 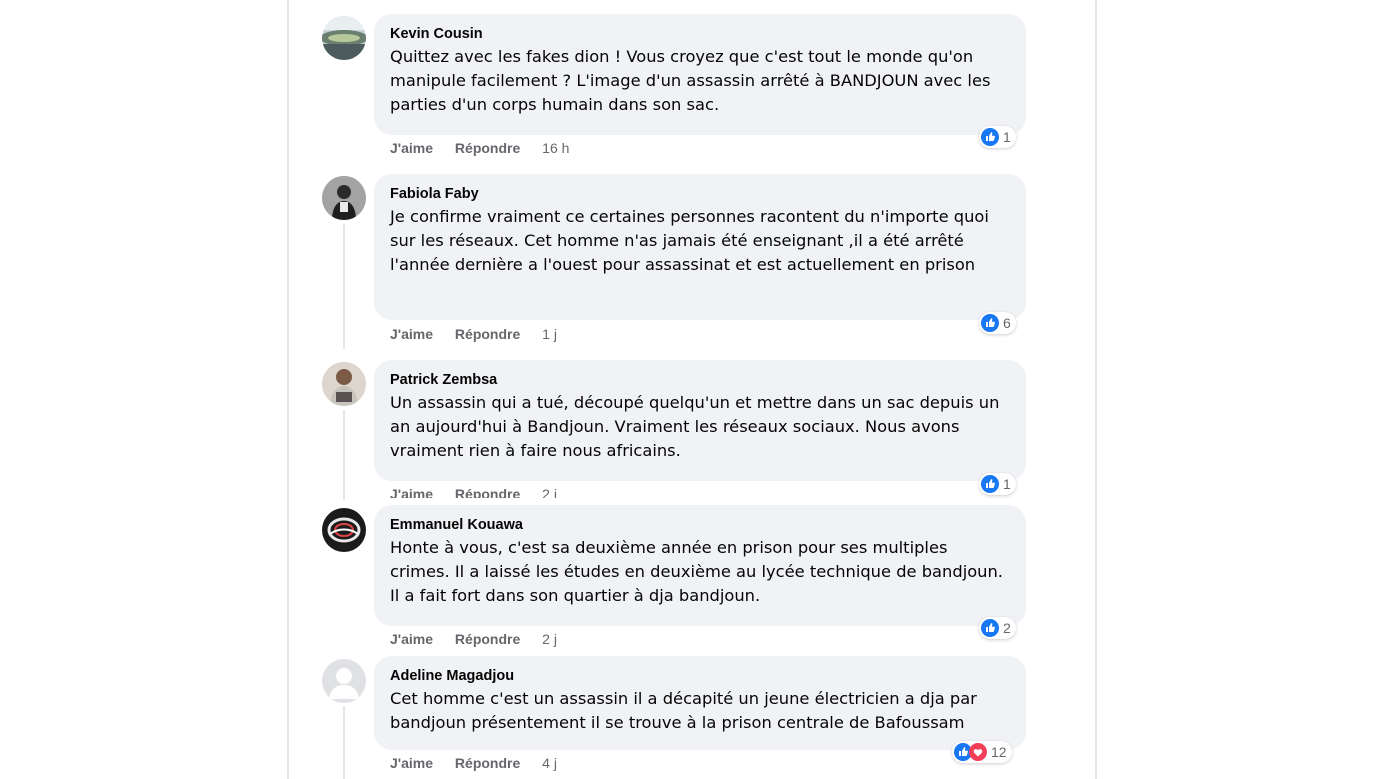 I want to click on love-icon, so click(x=978, y=752).